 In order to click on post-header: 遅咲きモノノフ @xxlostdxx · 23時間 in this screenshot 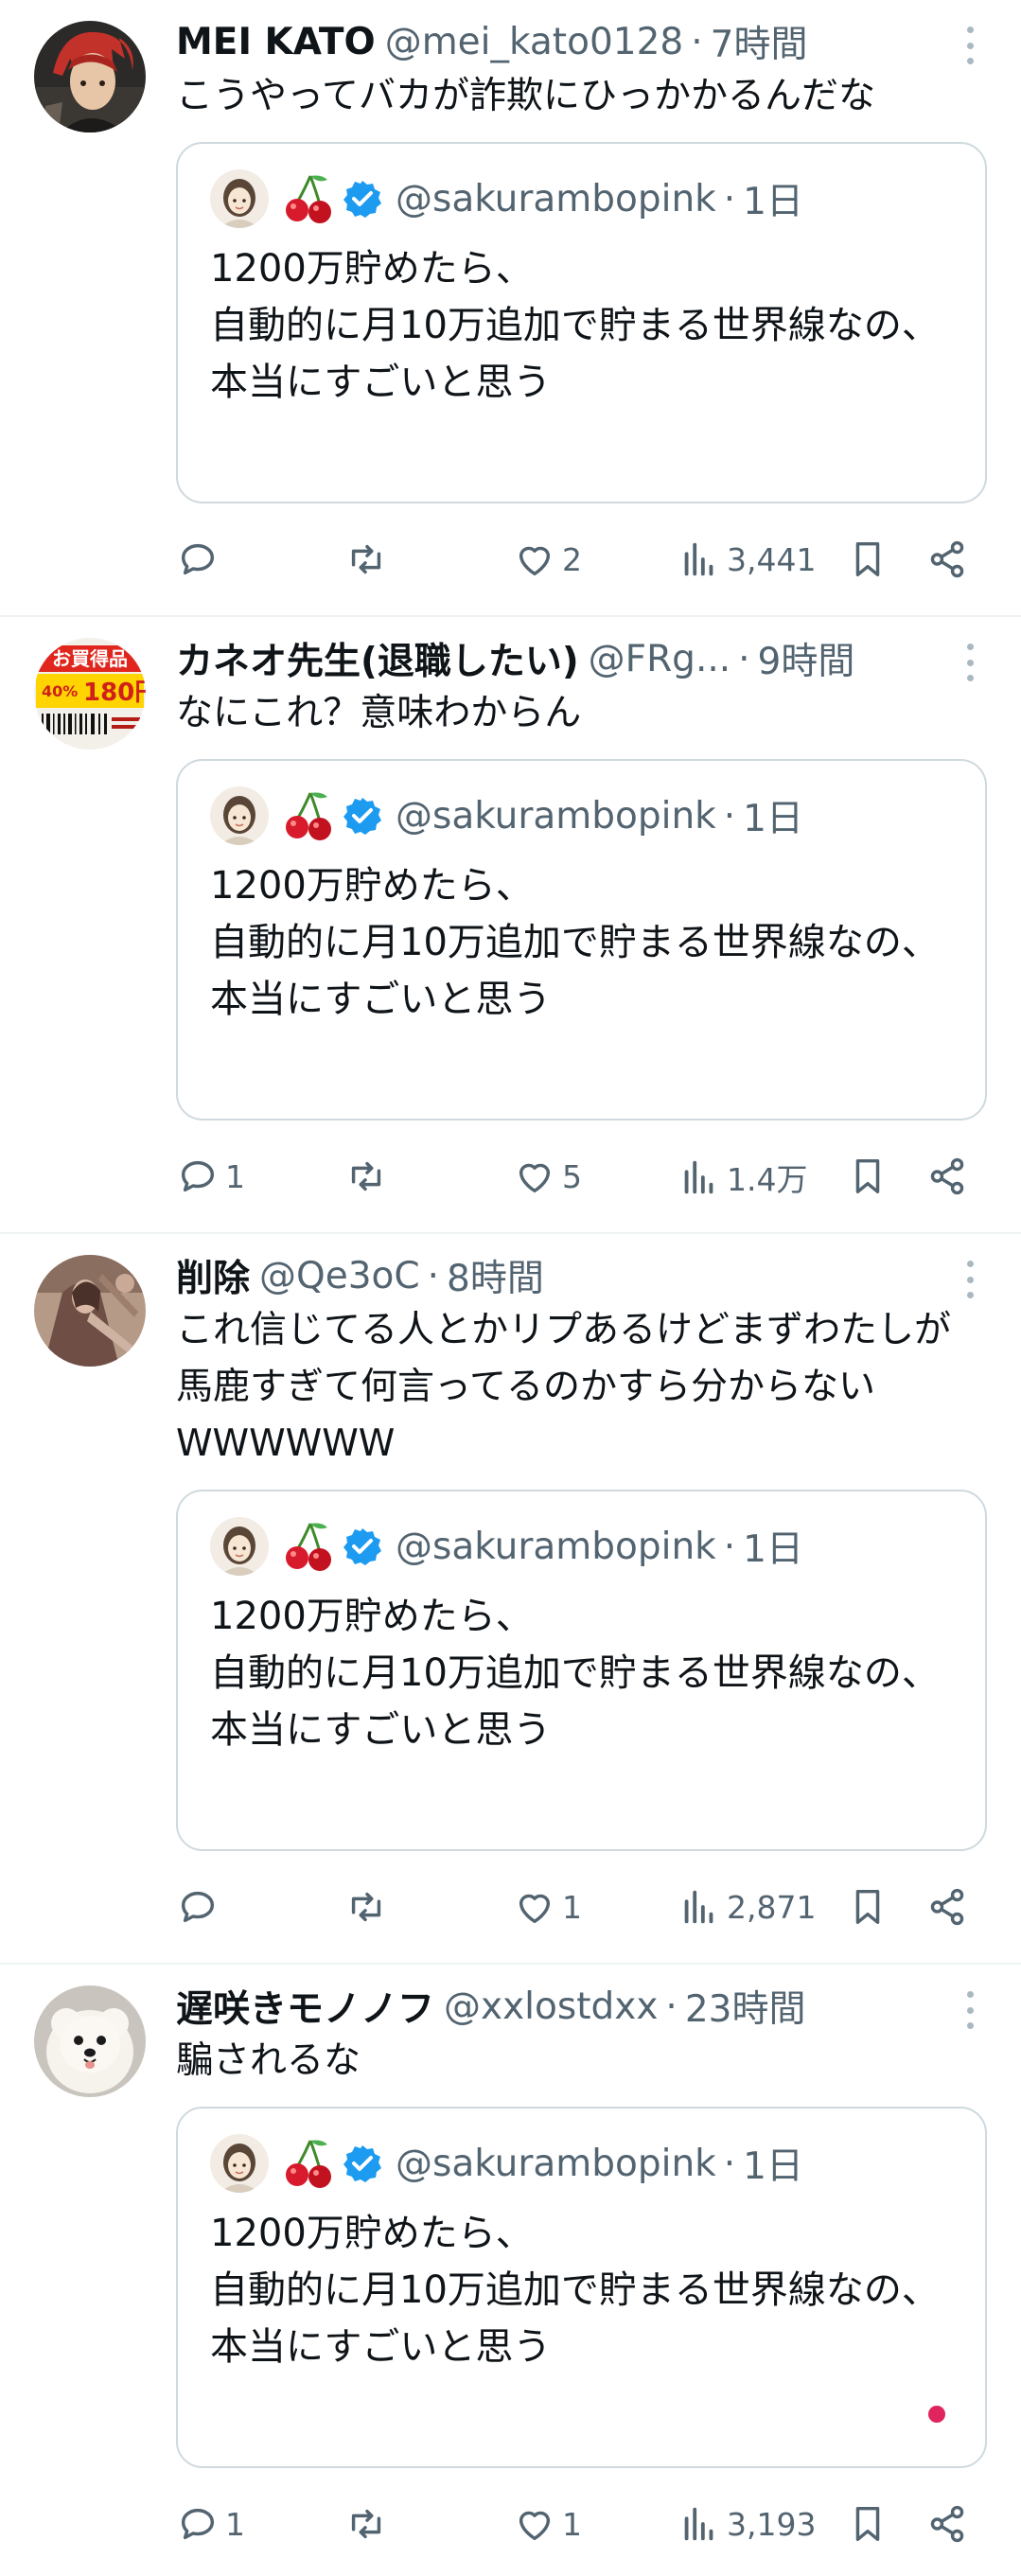, I will do `click(585, 2007)`.